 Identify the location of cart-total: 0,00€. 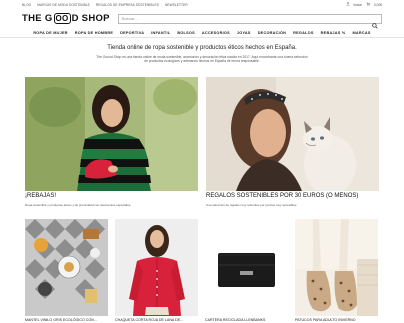
(378, 5).